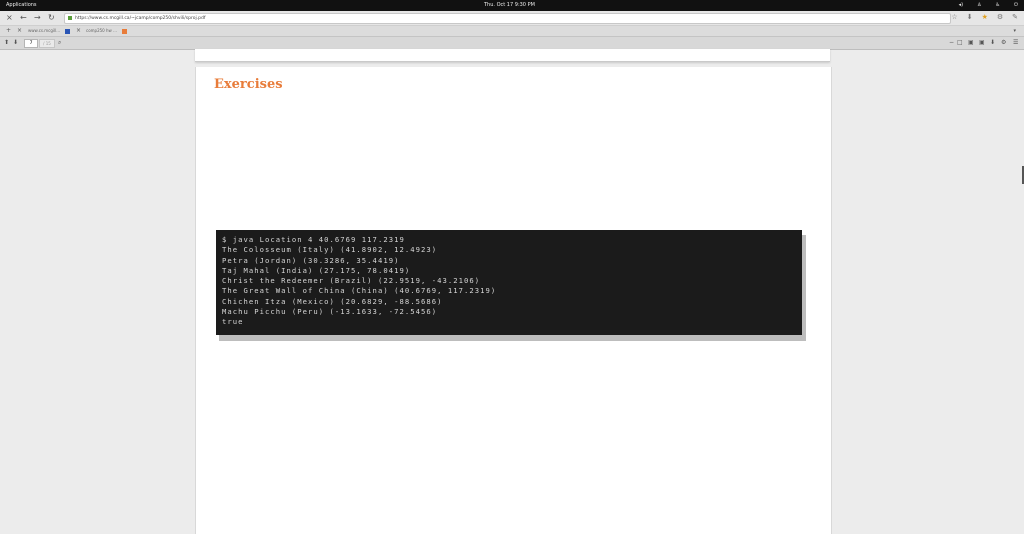 This screenshot has height=534, width=1024. Describe the element at coordinates (1015, 17) in the screenshot. I see `tools-icon: ✎` at that location.